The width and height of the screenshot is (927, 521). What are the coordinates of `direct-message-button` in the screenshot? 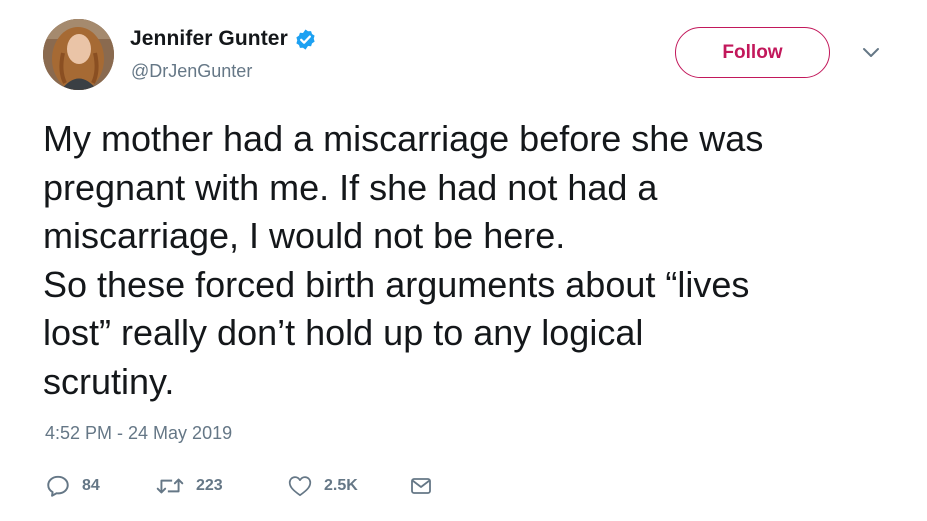 It's located at (424, 486).